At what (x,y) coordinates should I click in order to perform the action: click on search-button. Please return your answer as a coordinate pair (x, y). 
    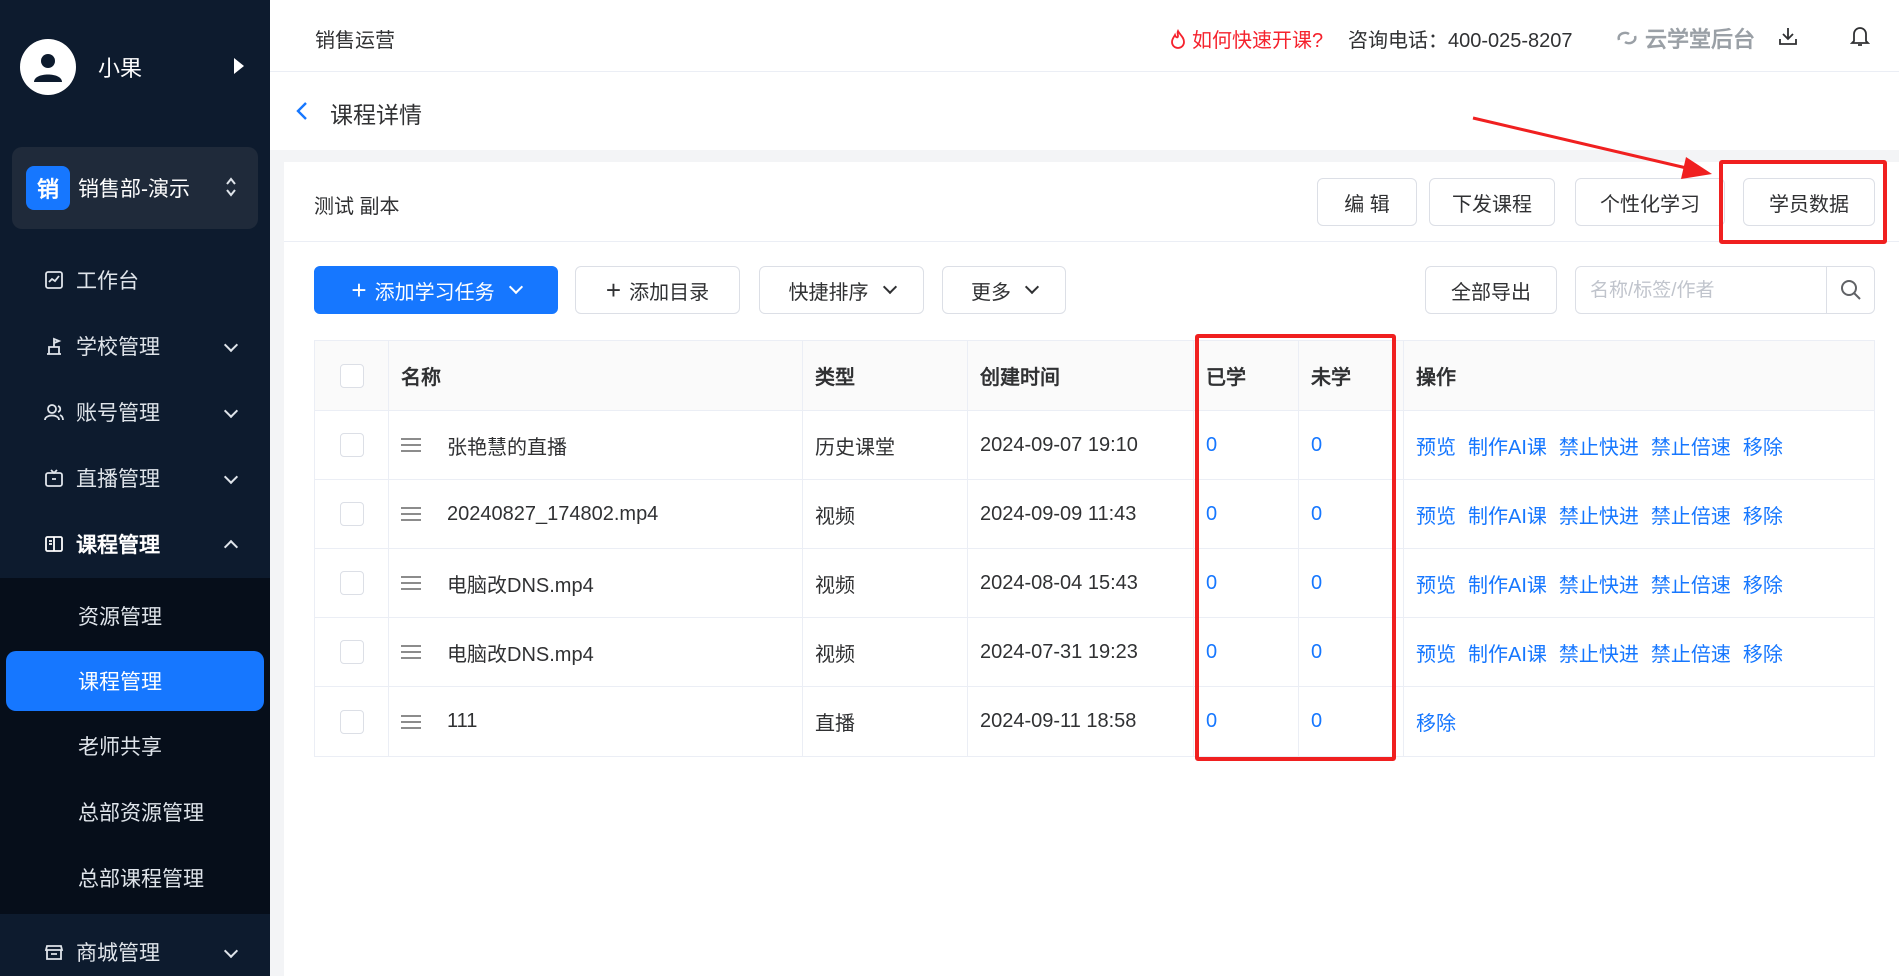
    Looking at the image, I should click on (1850, 290).